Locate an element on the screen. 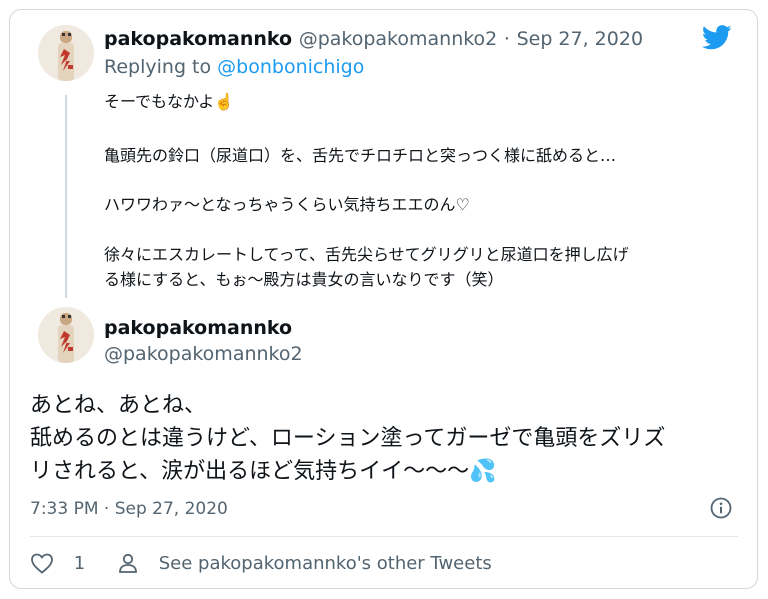  quoted-text-line-3: ハワワわァ〜となっちゃうくらい気持ちエエのん♡ is located at coordinates (287, 204).